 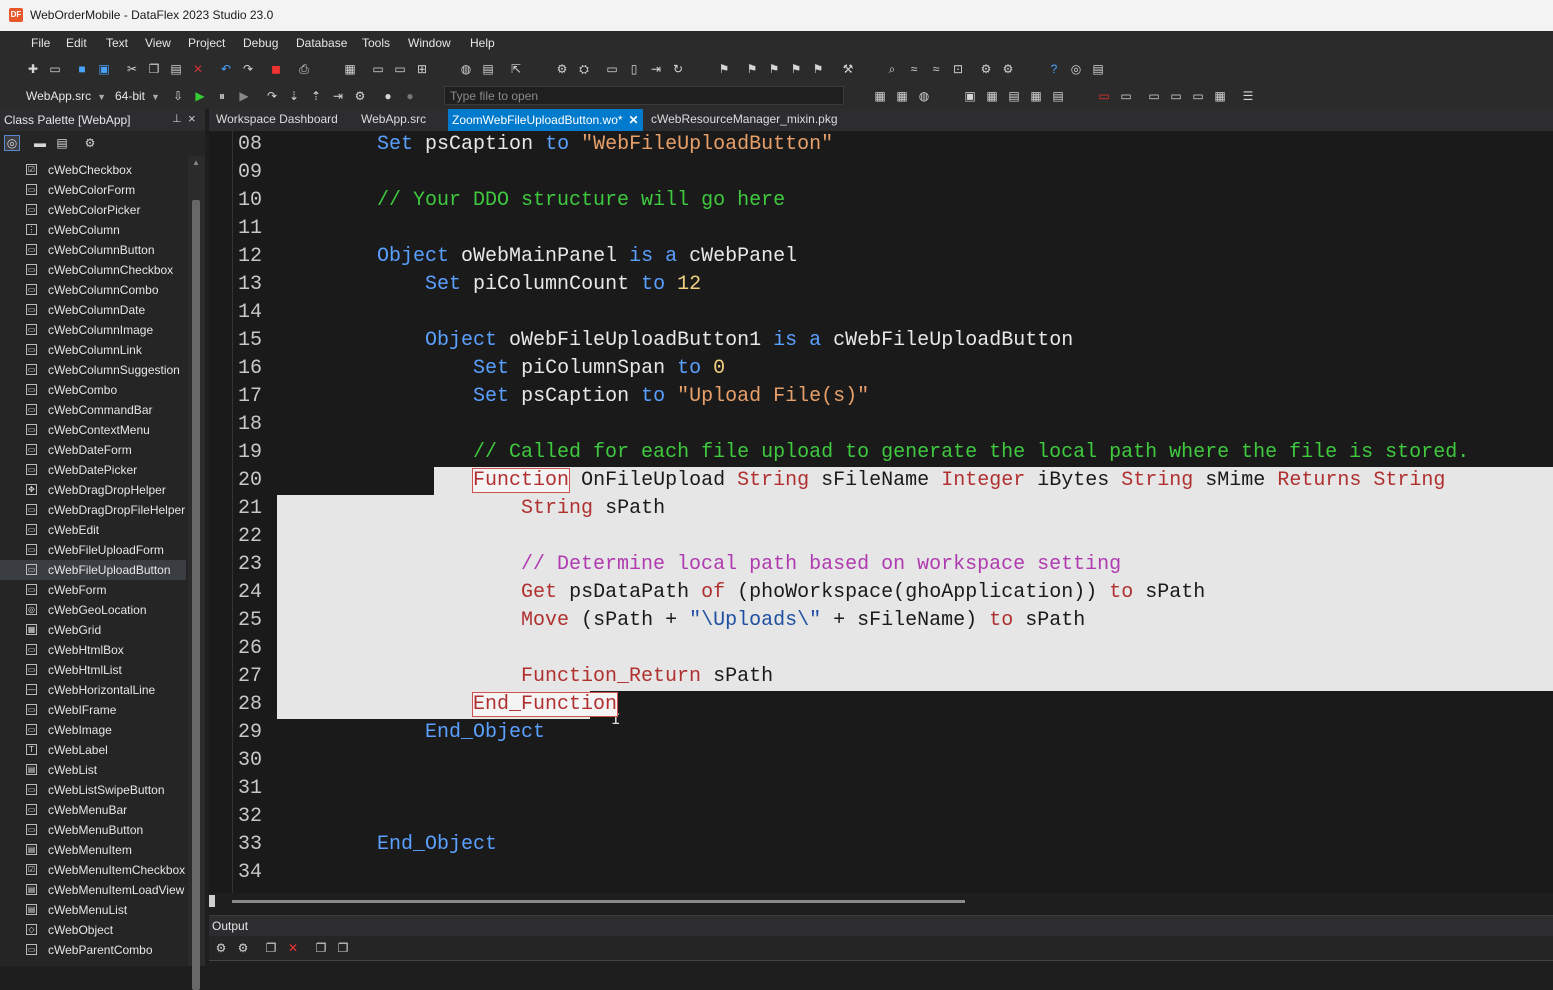 I want to click on save-icon: ■, so click(x=82, y=69).